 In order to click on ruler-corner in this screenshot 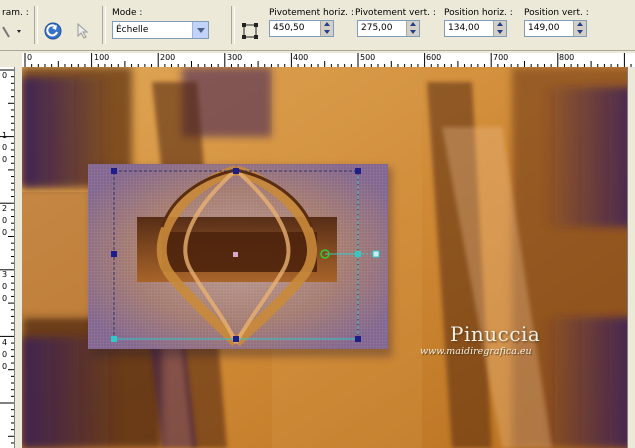, I will do `click(11, 60)`.